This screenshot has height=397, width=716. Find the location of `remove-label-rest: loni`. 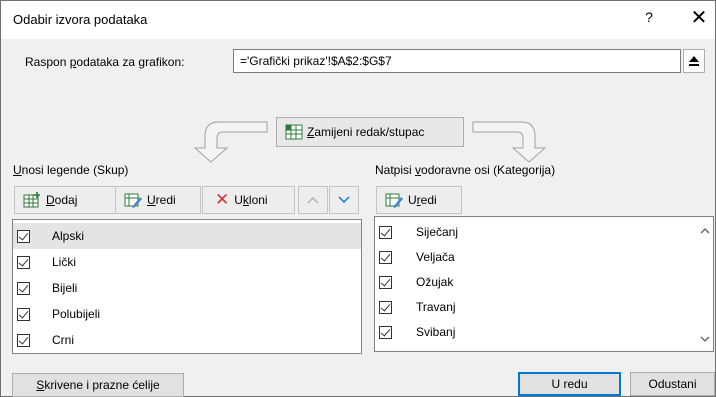

remove-label-rest: loni is located at coordinates (258, 200).